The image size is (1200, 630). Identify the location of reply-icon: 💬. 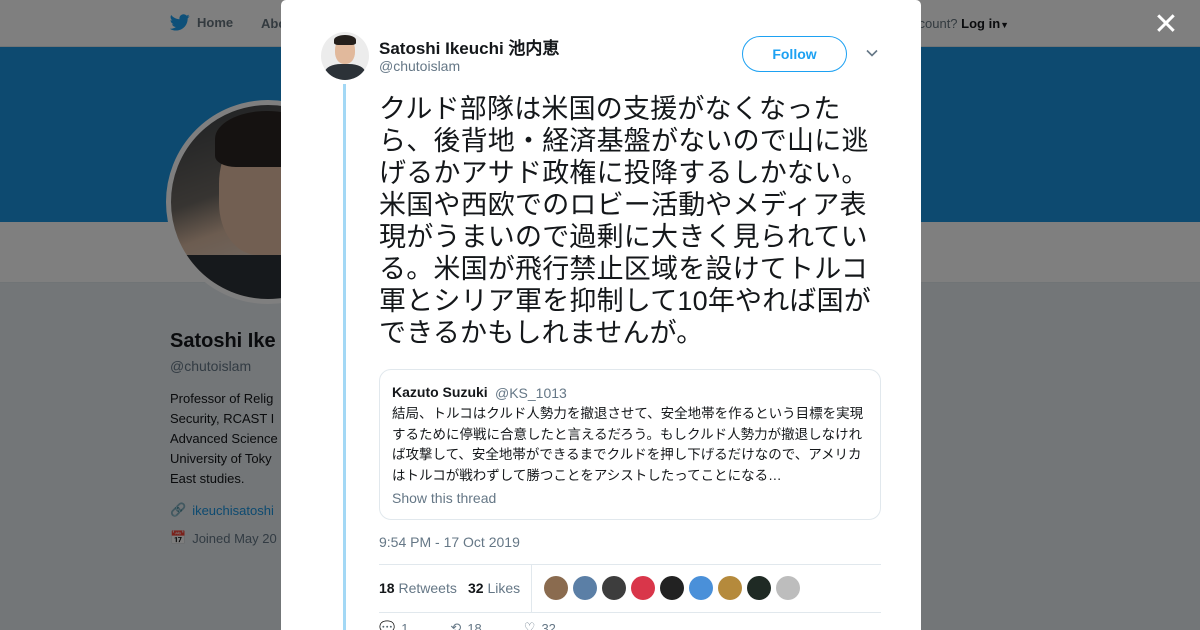
(387, 625).